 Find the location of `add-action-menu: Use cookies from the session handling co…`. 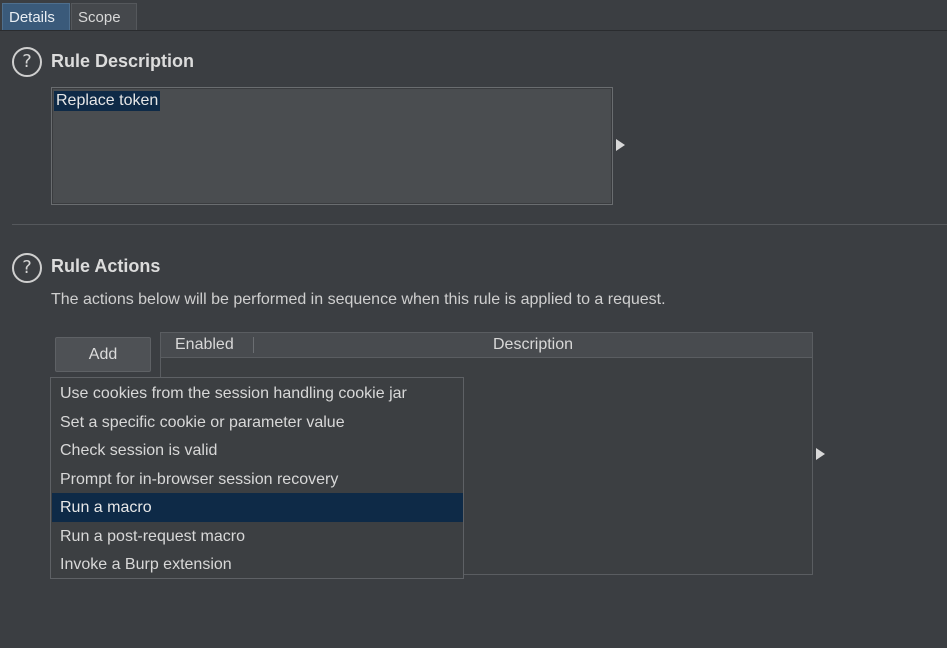

add-action-menu: Use cookies from the session handling co… is located at coordinates (257, 478).